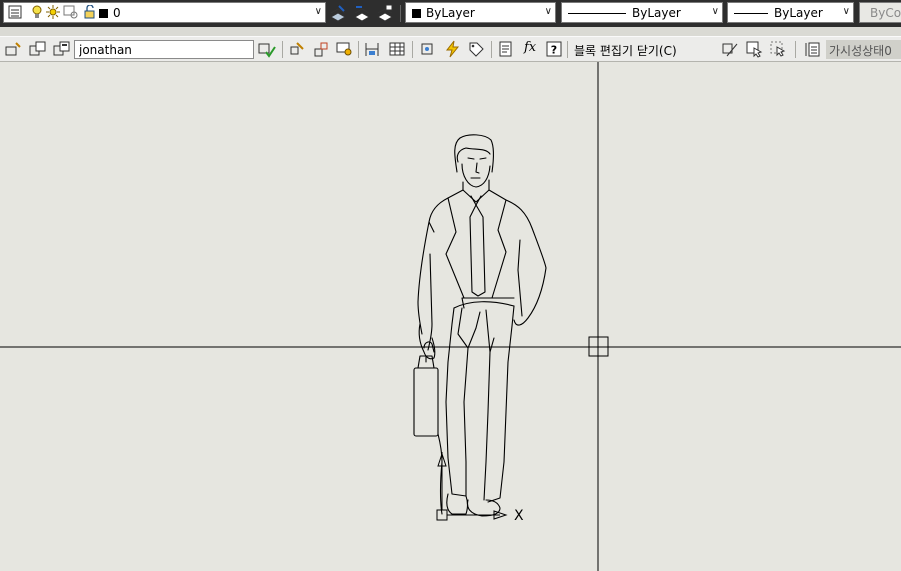  What do you see at coordinates (103, 13) in the screenshot?
I see `layer-color-swatch` at bounding box center [103, 13].